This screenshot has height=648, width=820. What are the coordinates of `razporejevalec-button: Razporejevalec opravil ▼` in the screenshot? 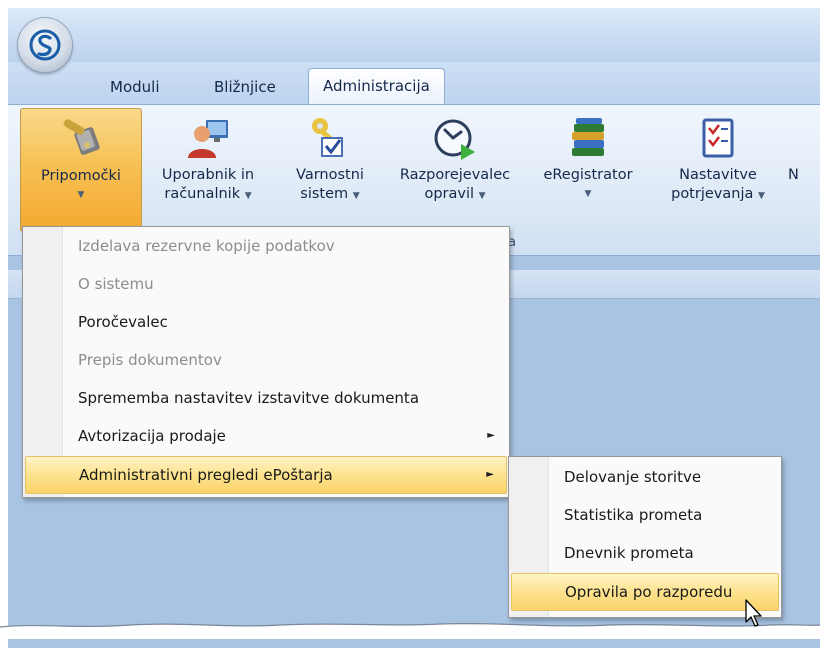 It's located at (455, 169).